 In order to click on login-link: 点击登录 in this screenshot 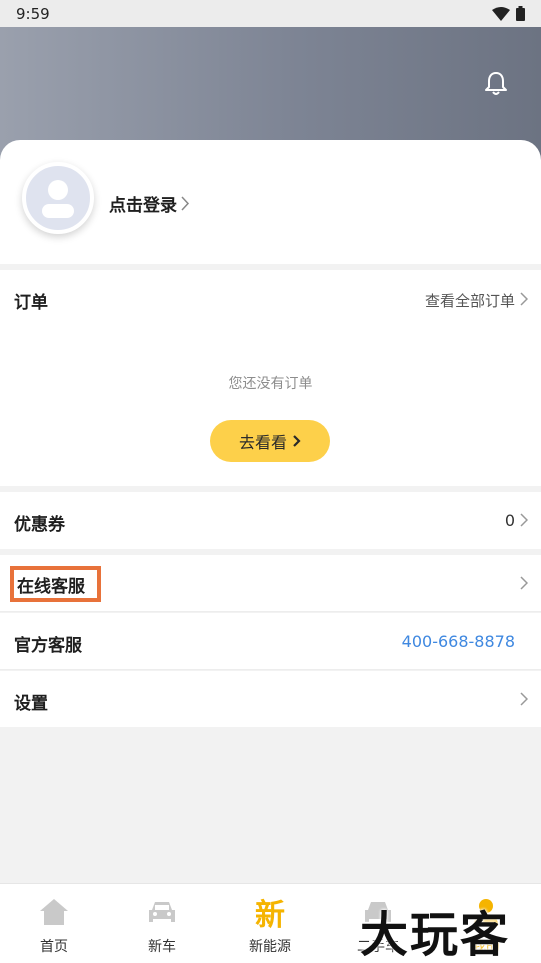, I will do `click(149, 203)`.